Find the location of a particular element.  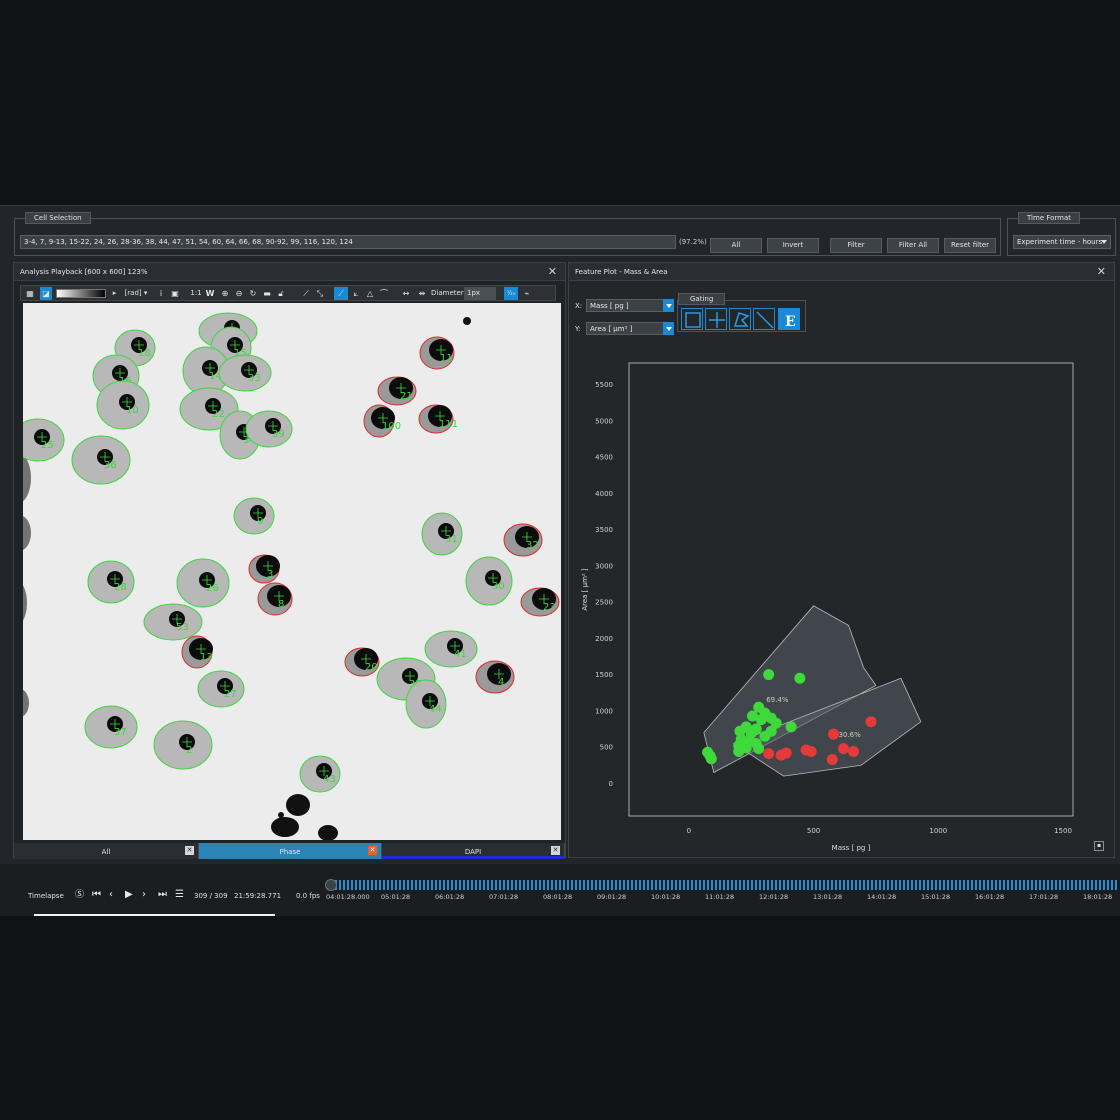

polygon-gate-icon is located at coordinates (740, 319).